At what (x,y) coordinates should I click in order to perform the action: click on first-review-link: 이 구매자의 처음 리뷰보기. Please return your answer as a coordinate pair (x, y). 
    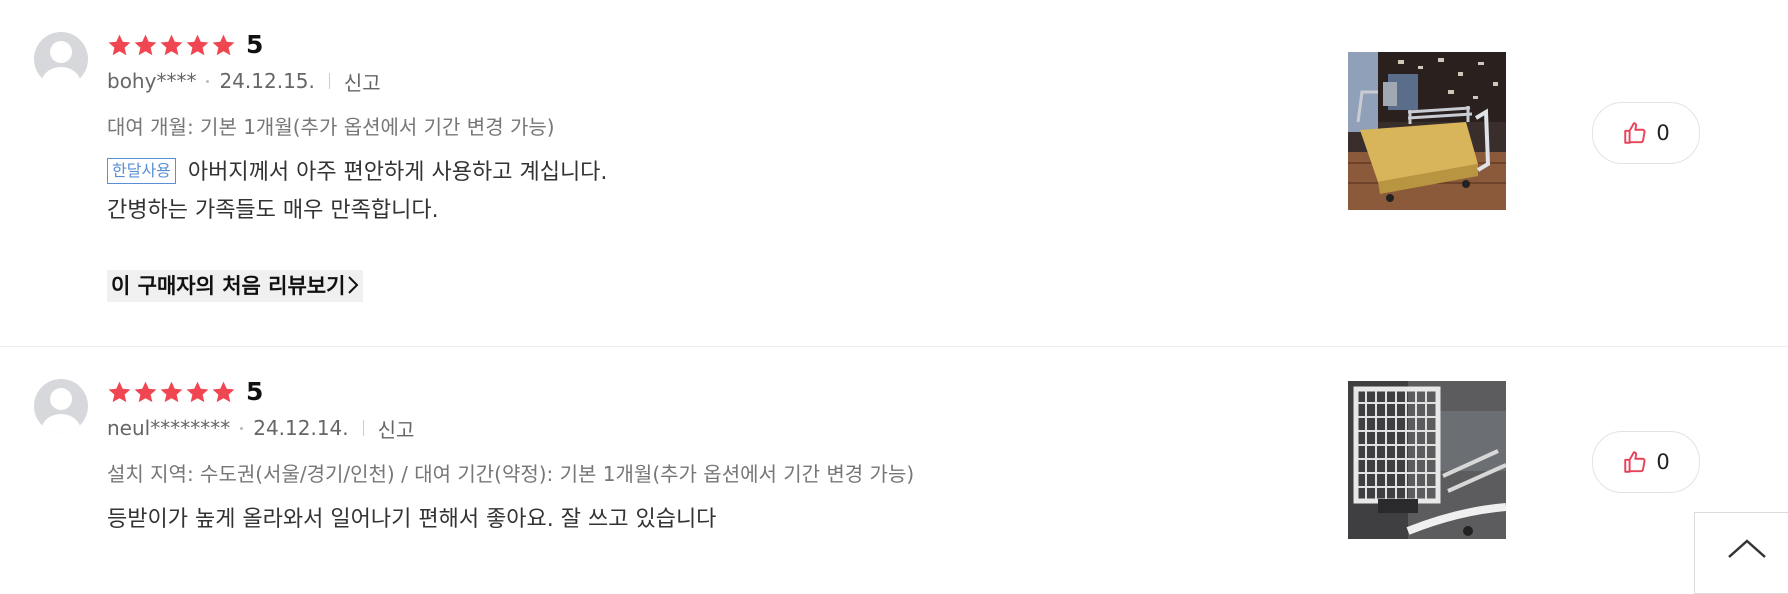
    Looking at the image, I should click on (235, 286).